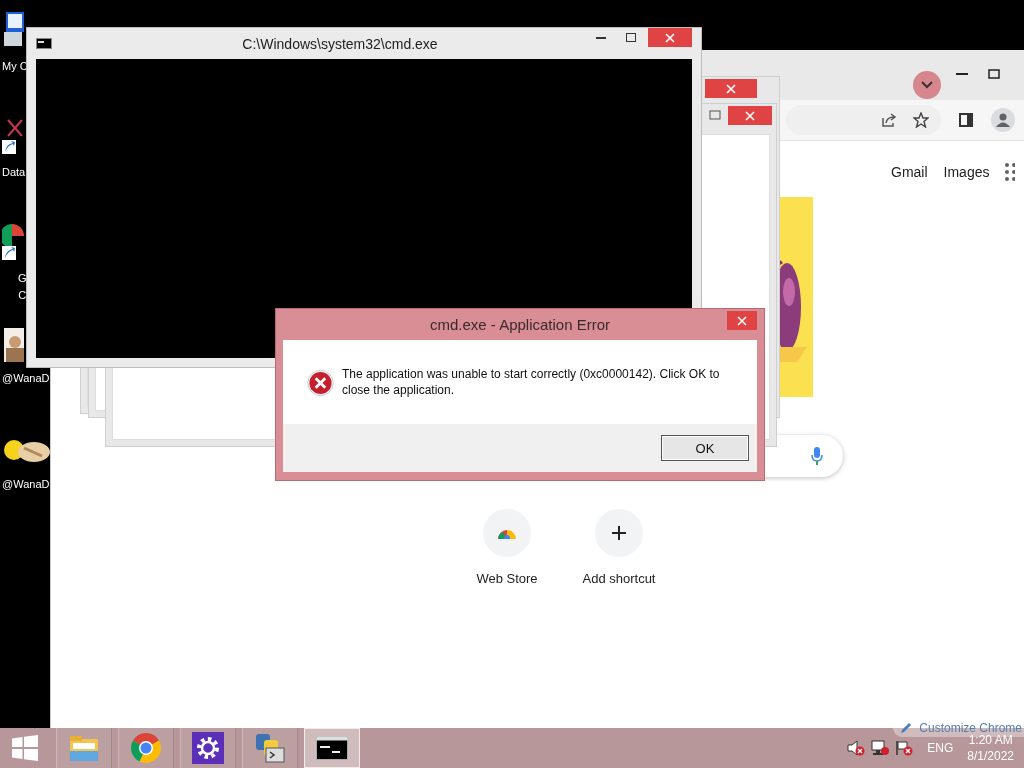  Describe the element at coordinates (889, 120) in the screenshot. I see `share-icon` at that location.